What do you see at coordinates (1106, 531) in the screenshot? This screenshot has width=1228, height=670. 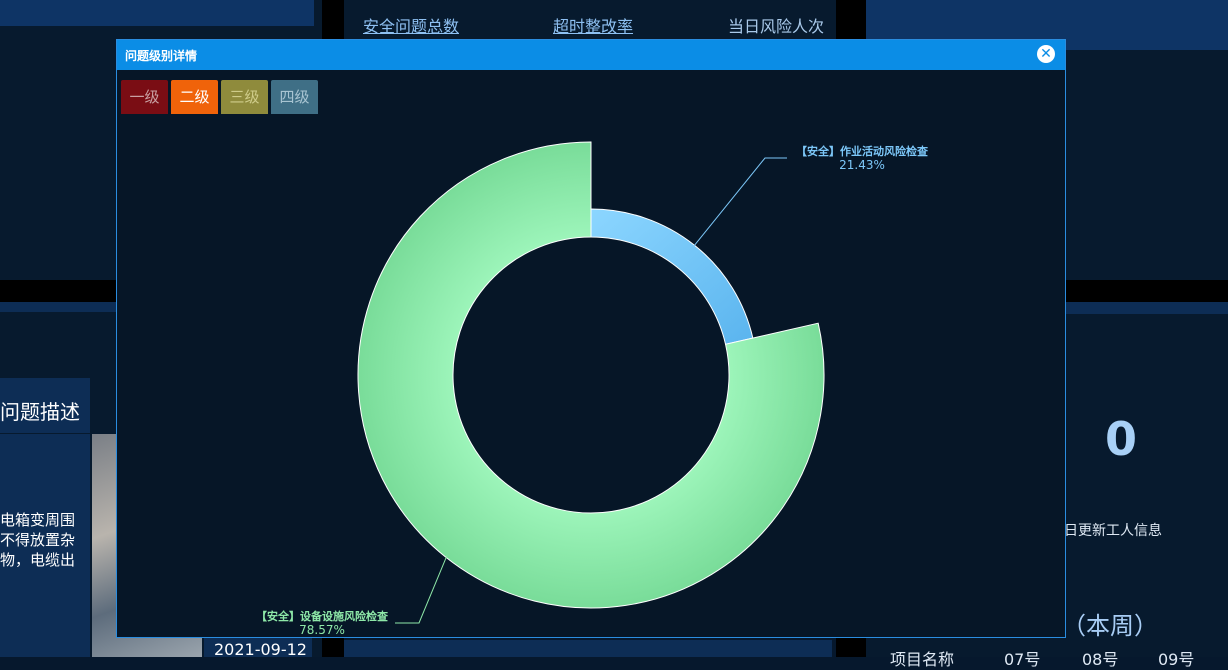 I see `worker-info-label: 当日更新工人信息` at bounding box center [1106, 531].